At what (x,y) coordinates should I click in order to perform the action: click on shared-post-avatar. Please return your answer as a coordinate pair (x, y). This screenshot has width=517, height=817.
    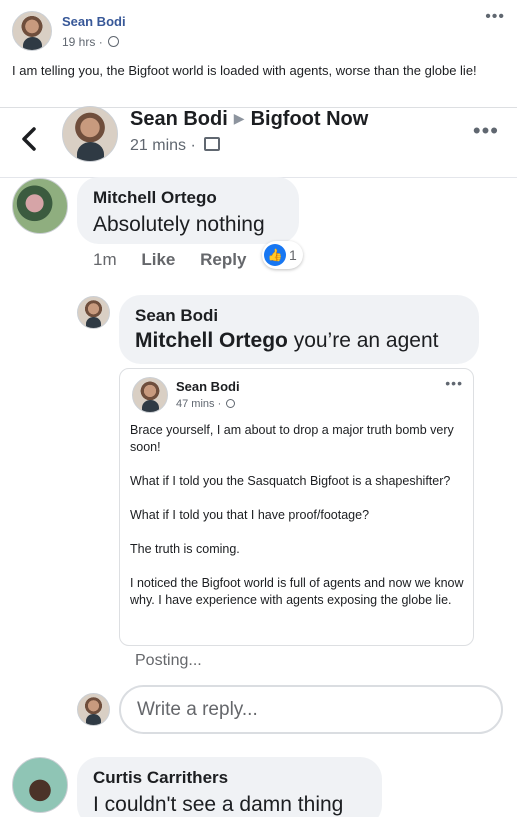
    Looking at the image, I should click on (150, 395).